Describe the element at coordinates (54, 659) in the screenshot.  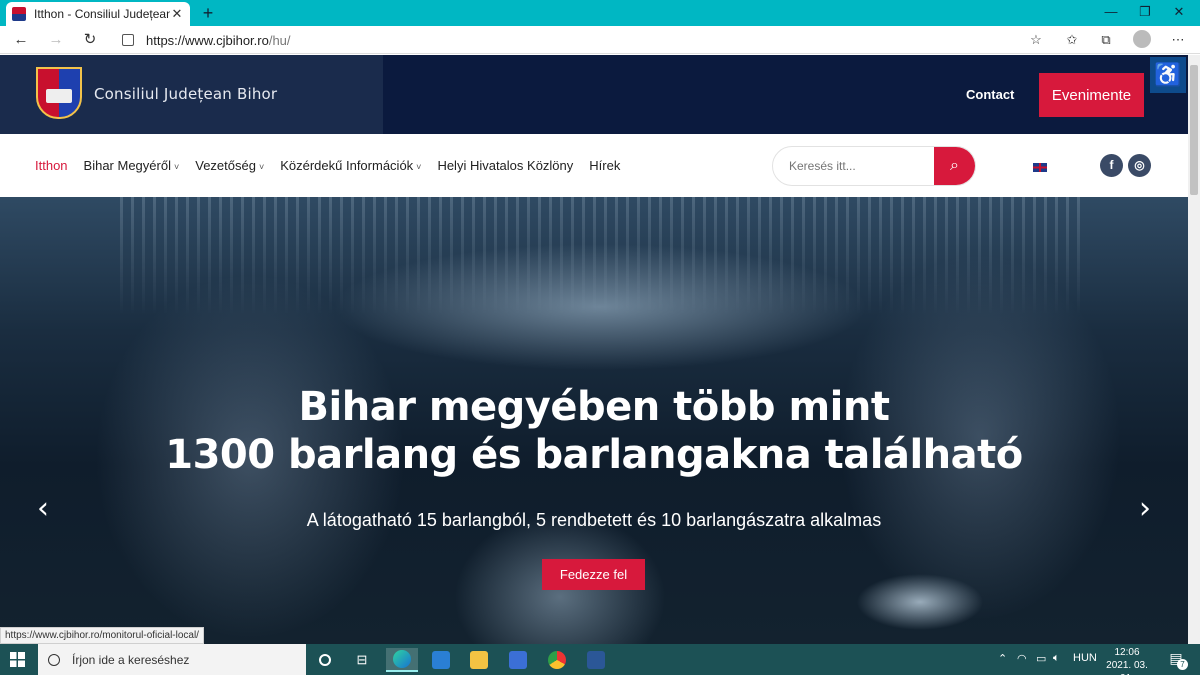
I see `search-icon` at that location.